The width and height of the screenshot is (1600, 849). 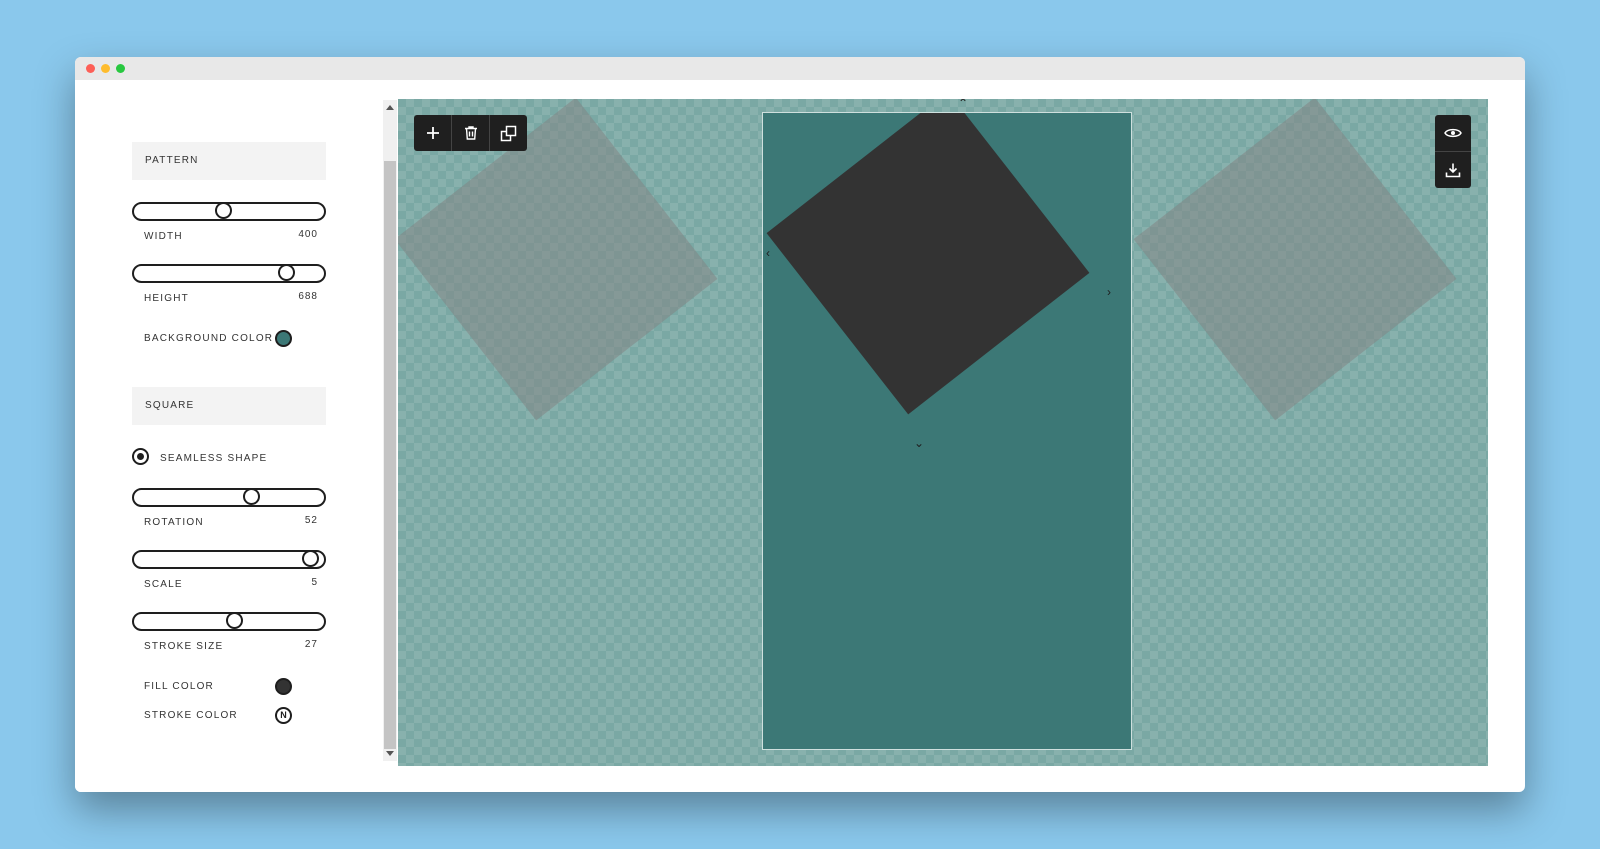 I want to click on delete-shape-button, so click(x=471, y=133).